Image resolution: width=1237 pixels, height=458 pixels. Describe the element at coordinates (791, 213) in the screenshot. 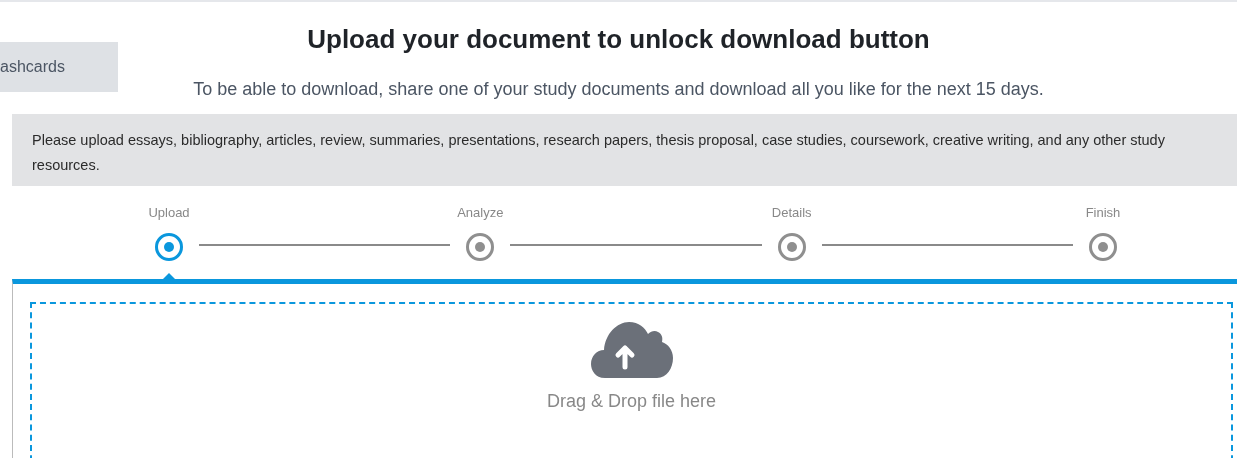

I see `step-label: Details` at that location.